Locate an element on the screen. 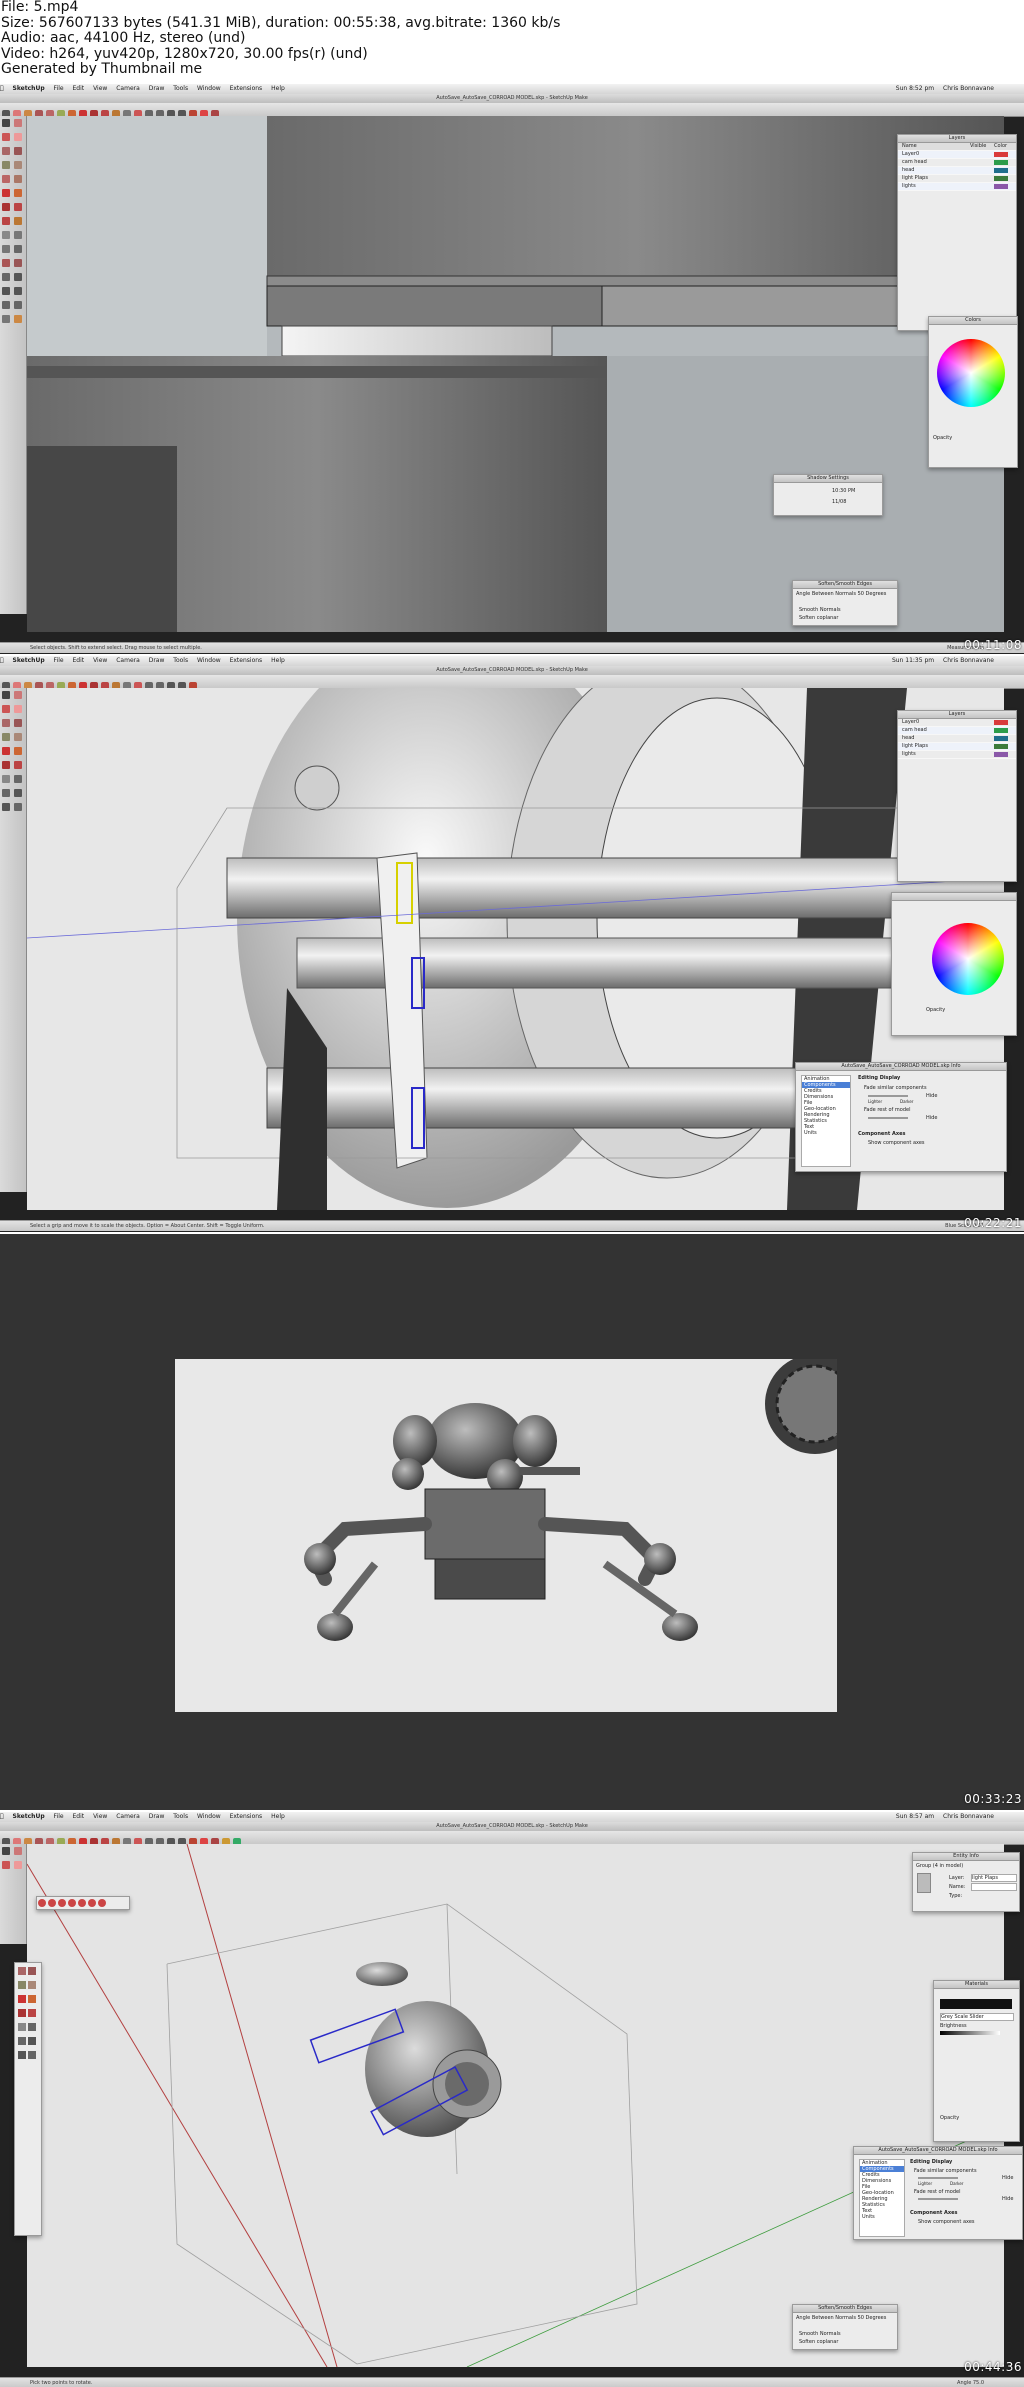 The width and height of the screenshot is (1024, 2387). circle-tool-icon is located at coordinates (22, 1985).